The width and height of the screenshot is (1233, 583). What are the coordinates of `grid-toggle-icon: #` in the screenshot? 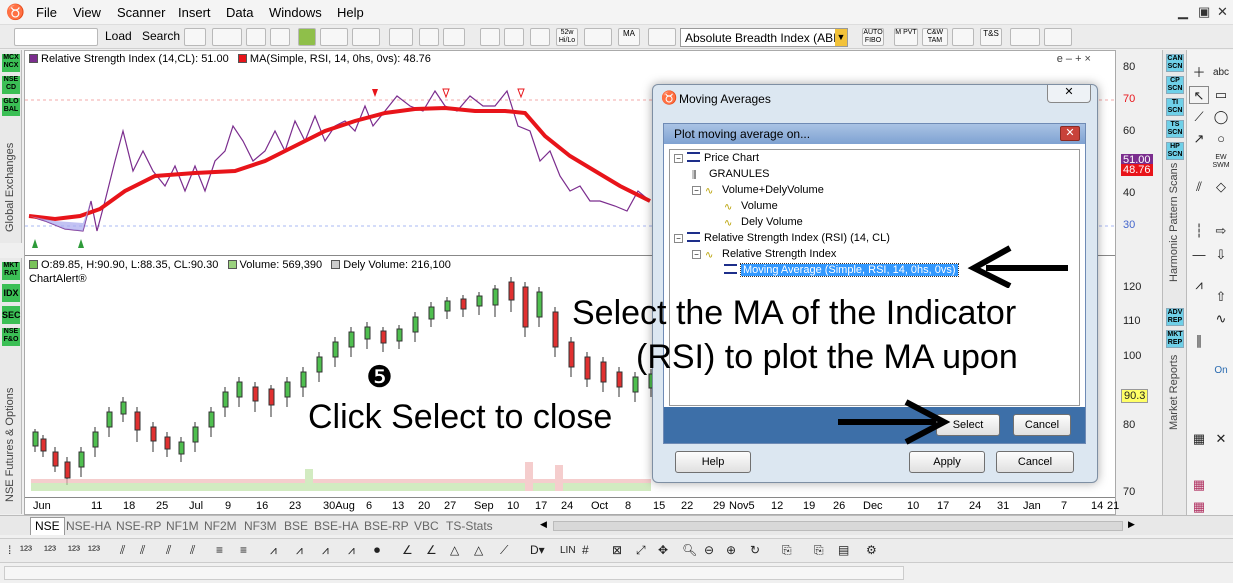 It's located at (585, 550).